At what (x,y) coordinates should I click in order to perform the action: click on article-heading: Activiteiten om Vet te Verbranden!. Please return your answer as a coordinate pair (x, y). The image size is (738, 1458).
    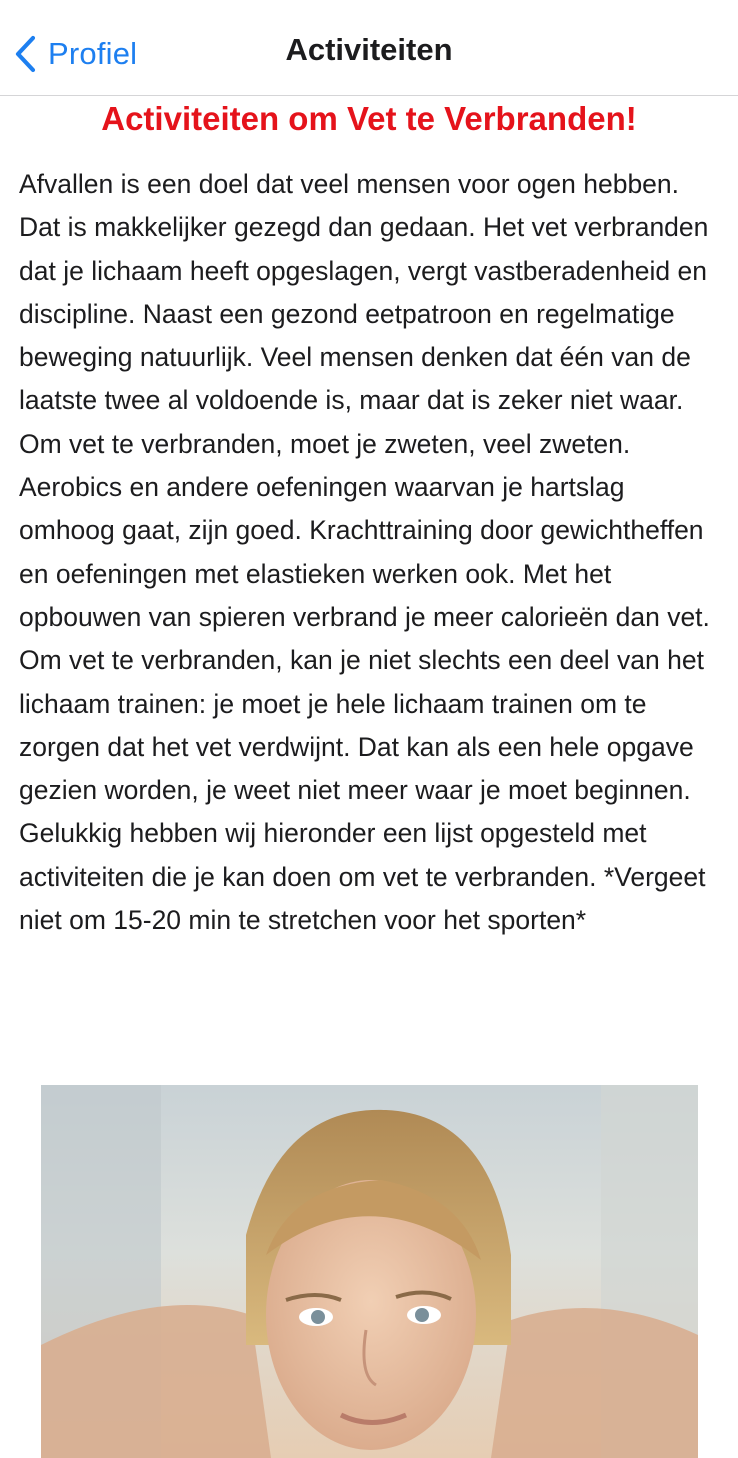
    Looking at the image, I should click on (369, 118).